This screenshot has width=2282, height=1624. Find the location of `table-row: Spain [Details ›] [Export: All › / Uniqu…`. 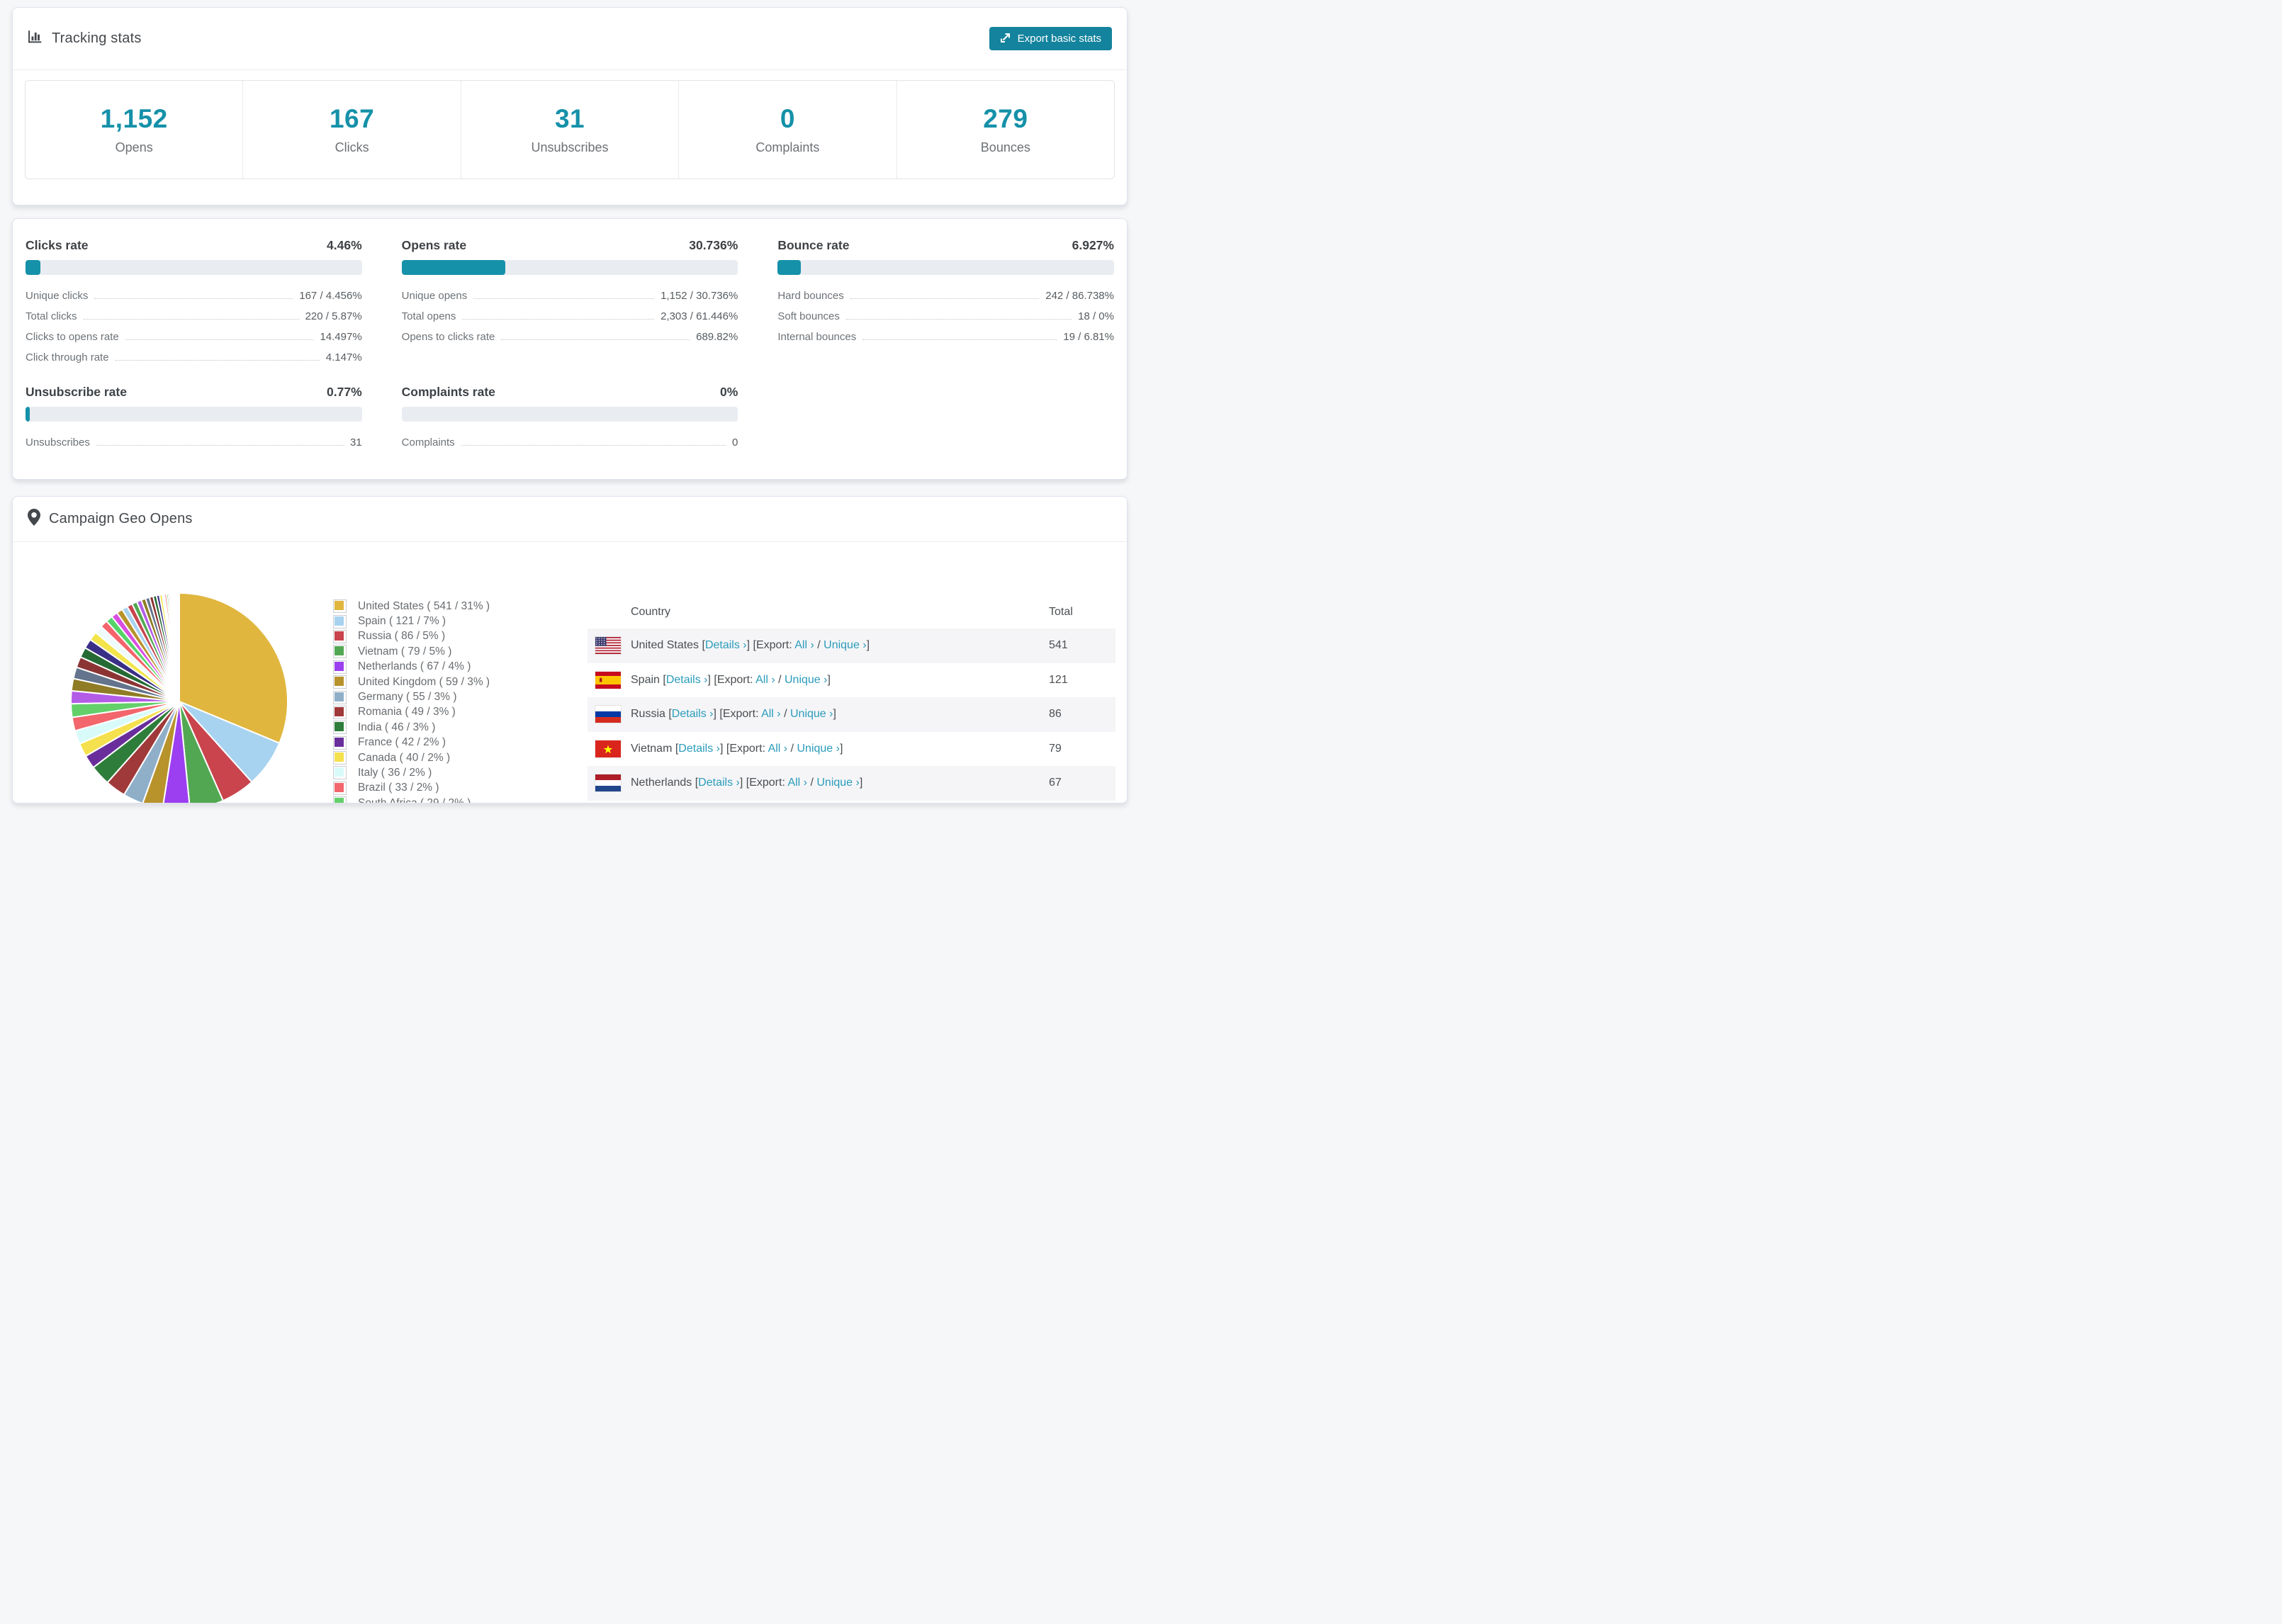

table-row: Spain [Details ›] [Export: All › / Uniqu… is located at coordinates (851, 681).